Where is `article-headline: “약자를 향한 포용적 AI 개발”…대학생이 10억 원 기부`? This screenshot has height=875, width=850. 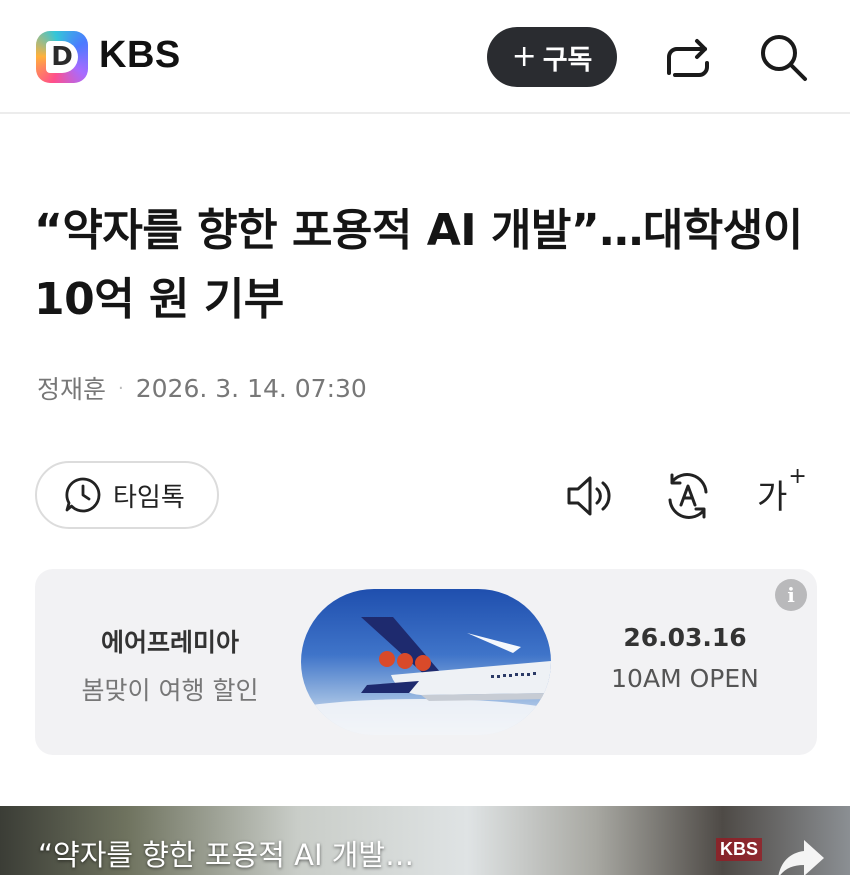
article-headline: “약자를 향한 포용적 AI 개발”…대학생이 10억 원 기부 is located at coordinates (418, 265).